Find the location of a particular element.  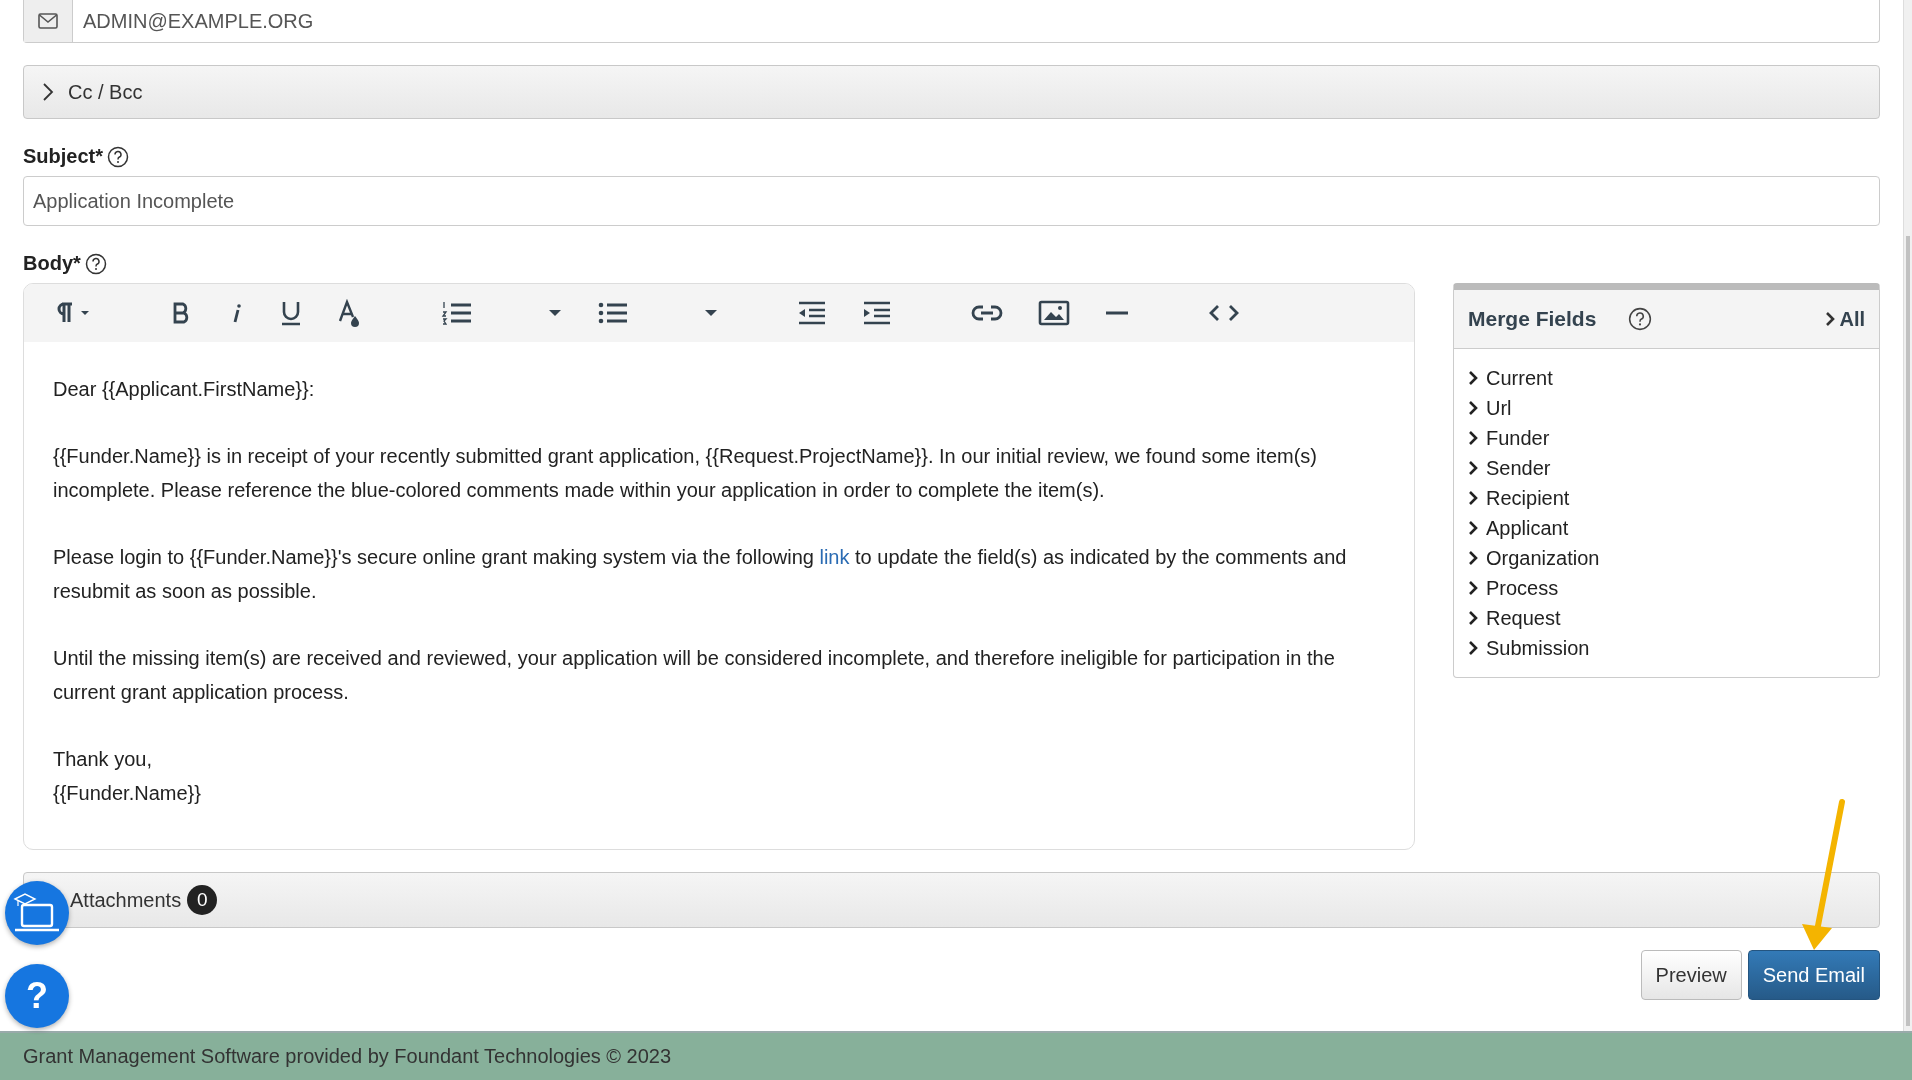

merge-field-item: Current is located at coordinates (1666, 378).